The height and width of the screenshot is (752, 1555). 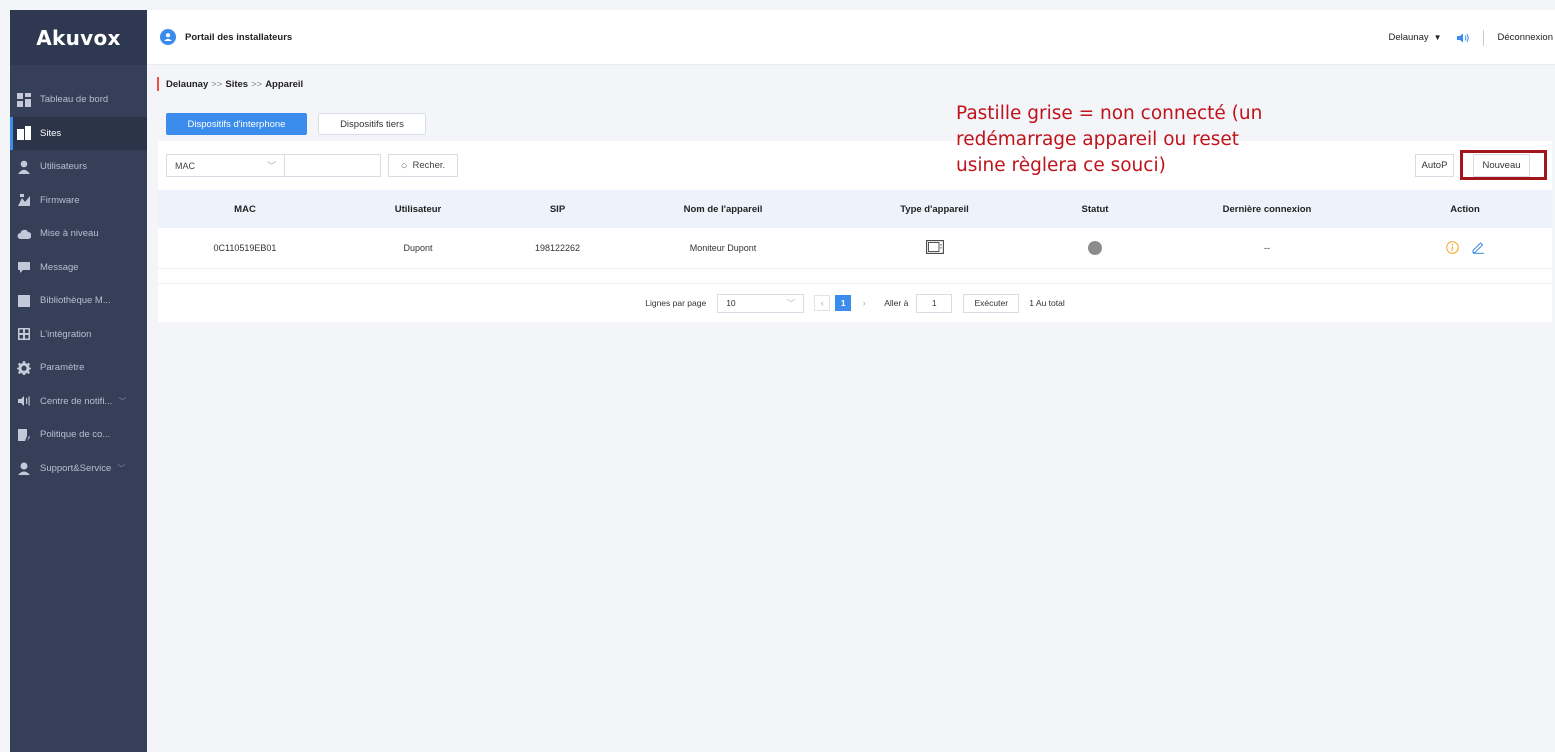 I want to click on user-icon, so click(x=24, y=167).